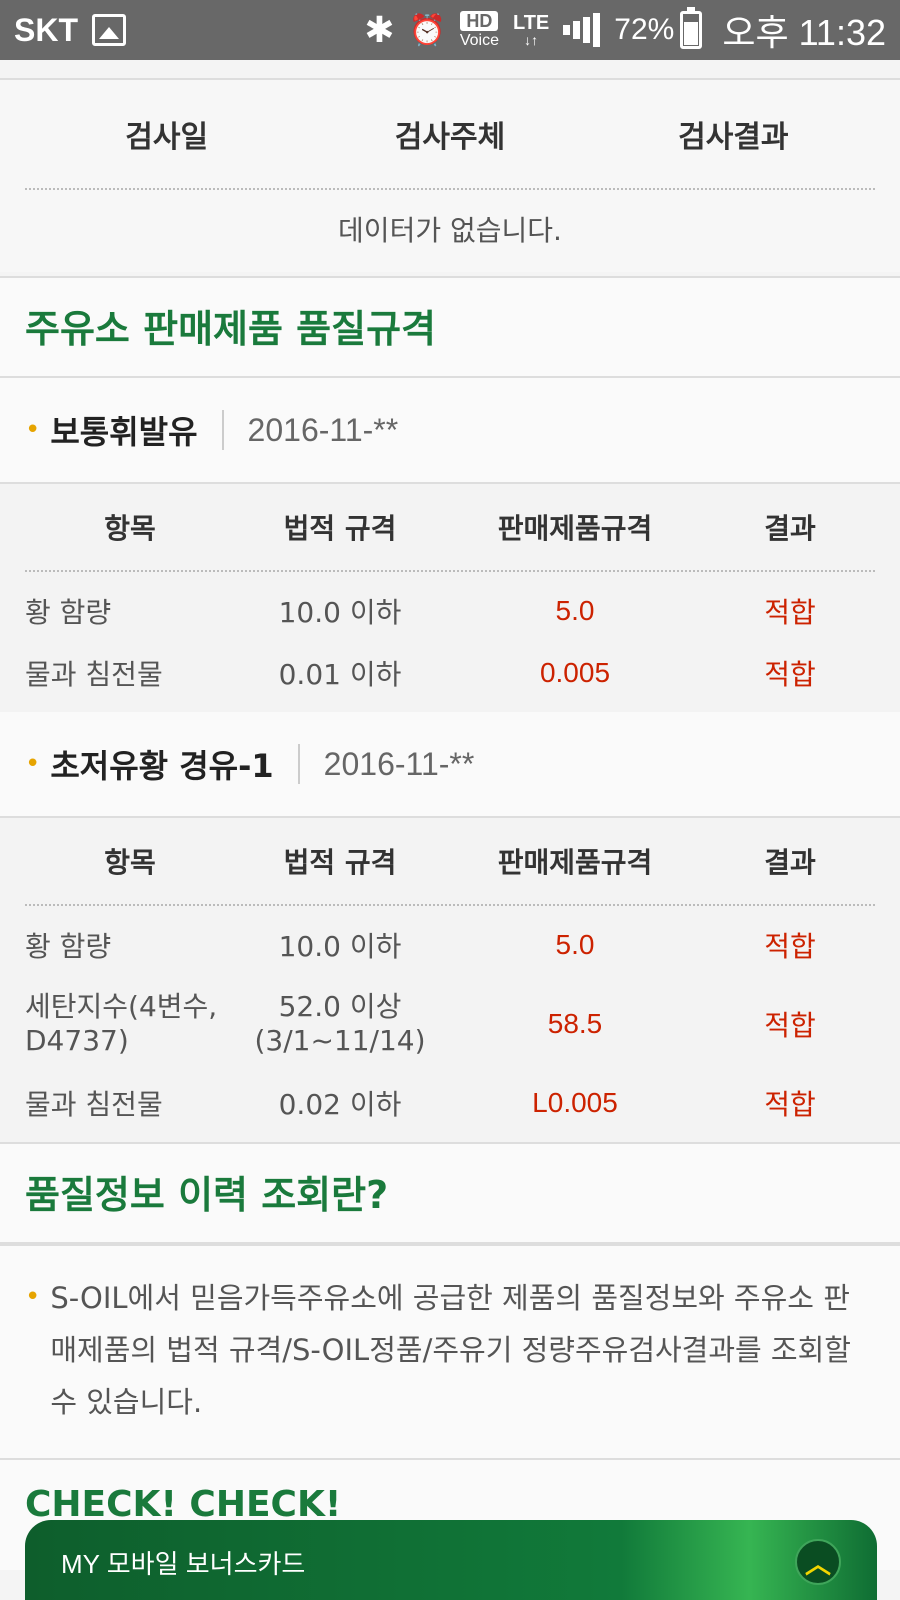 The width and height of the screenshot is (900, 1600). I want to click on product-header: • 보통휘발유 2016-11-**, so click(450, 430).